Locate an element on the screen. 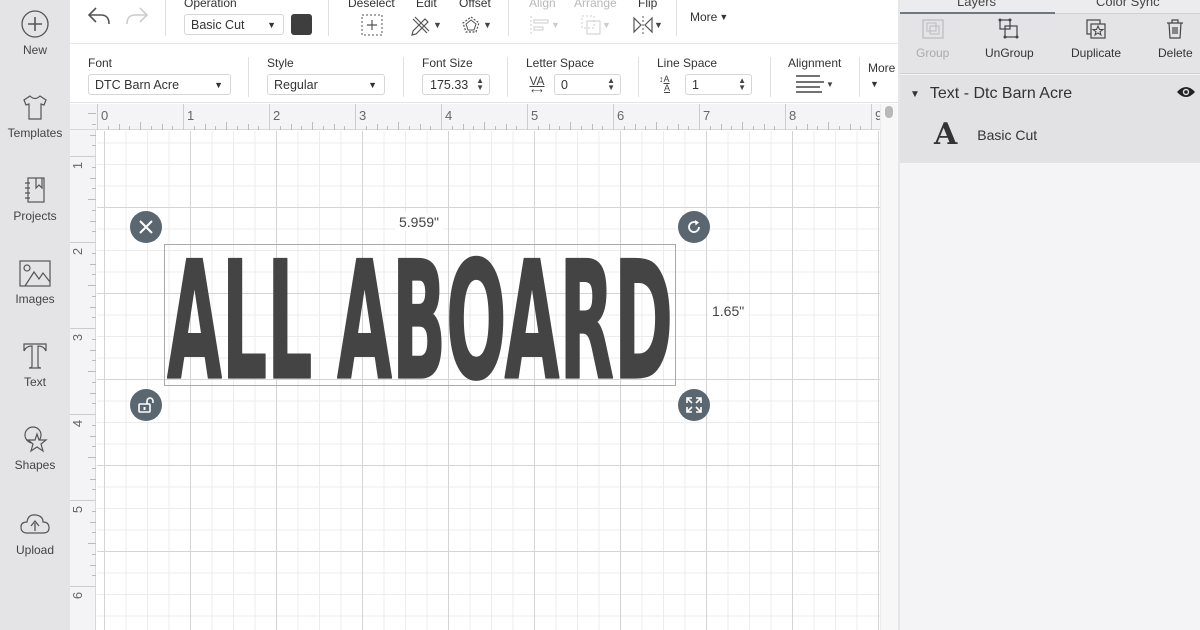  redo-button is located at coordinates (137, 16).